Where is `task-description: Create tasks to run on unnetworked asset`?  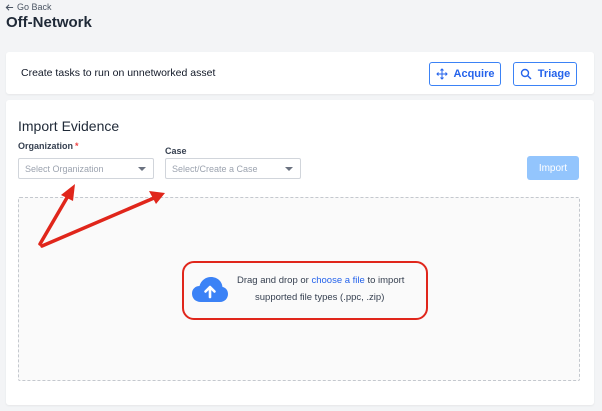
task-description: Create tasks to run on unnetworked asset is located at coordinates (118, 73).